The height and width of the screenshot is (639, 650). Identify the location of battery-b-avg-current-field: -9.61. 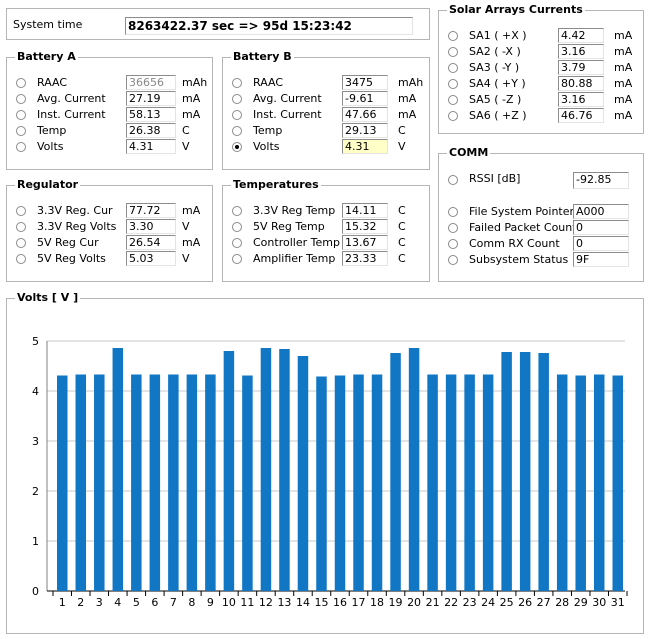
(365, 98).